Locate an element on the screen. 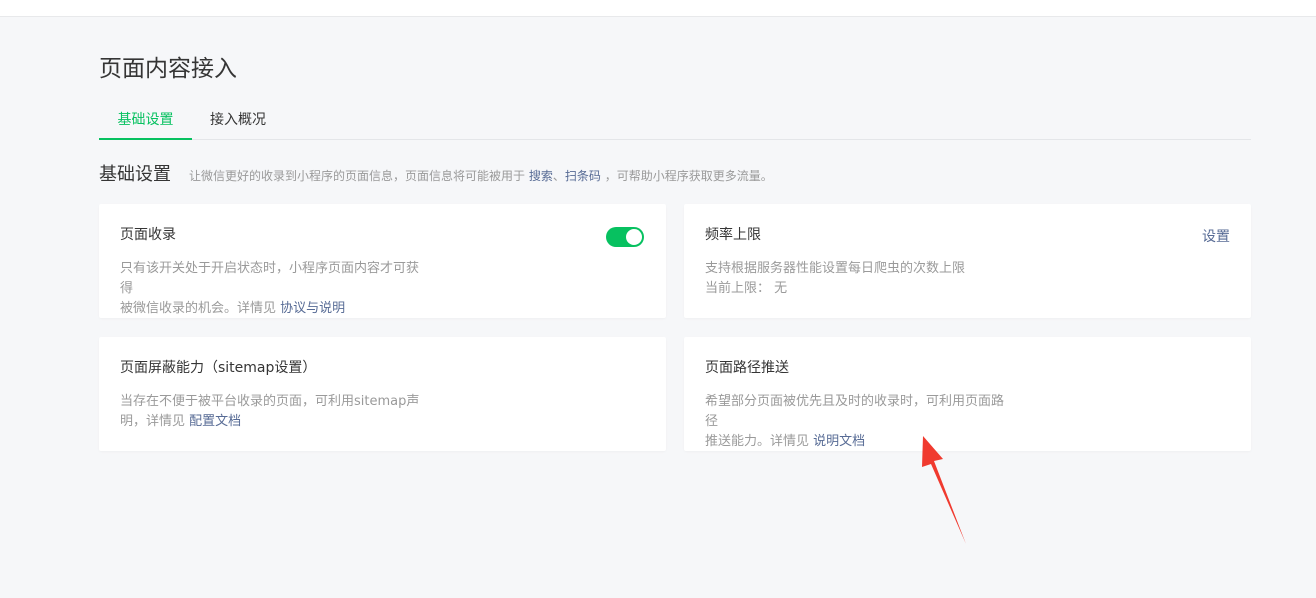 Image resolution: width=1316 pixels, height=598 pixels. sitemap-description: 当存在不便于被平台收录的页面，可利用sitemap声 明，详情见 配置文档 is located at coordinates (270, 412).